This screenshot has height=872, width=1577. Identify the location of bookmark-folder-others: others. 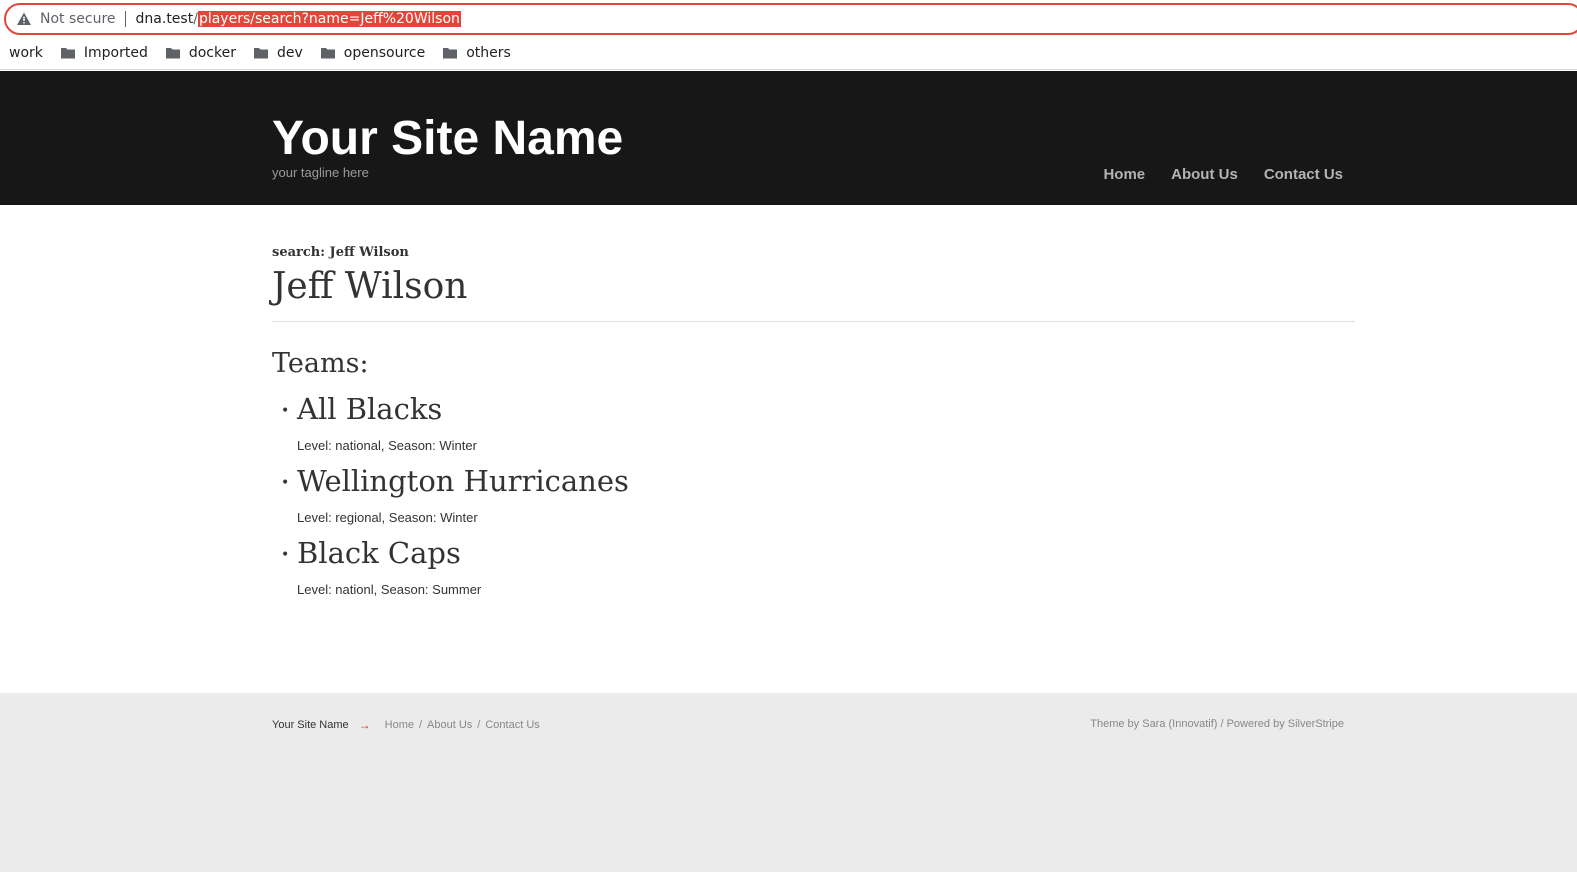
(476, 53).